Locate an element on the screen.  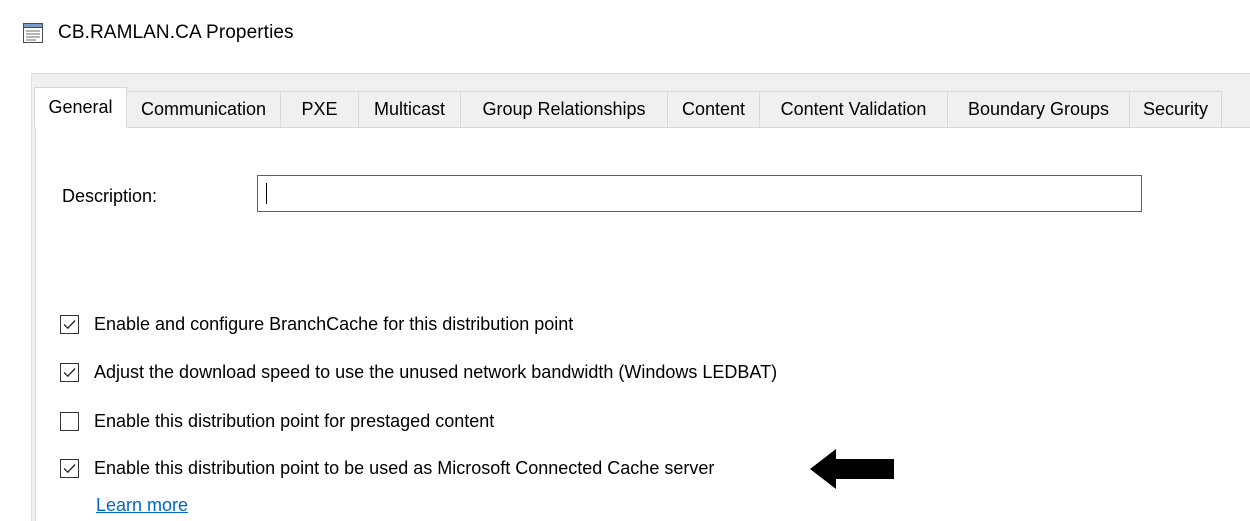
properties-sheet-icon is located at coordinates (33, 33).